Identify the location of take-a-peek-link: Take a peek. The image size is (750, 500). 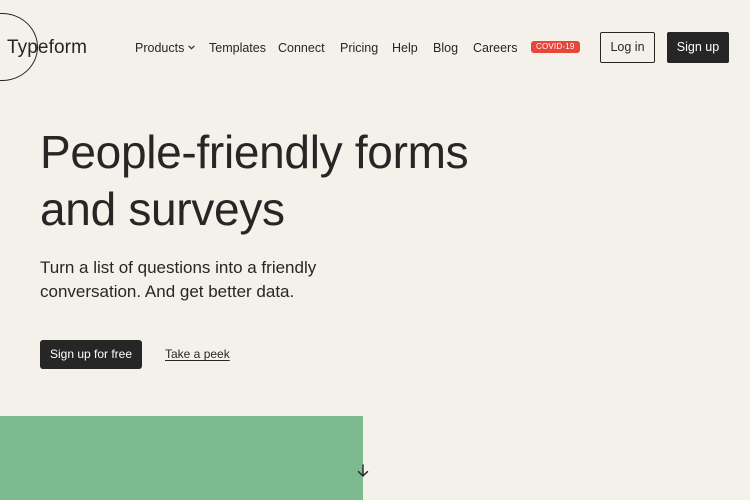
(197, 354).